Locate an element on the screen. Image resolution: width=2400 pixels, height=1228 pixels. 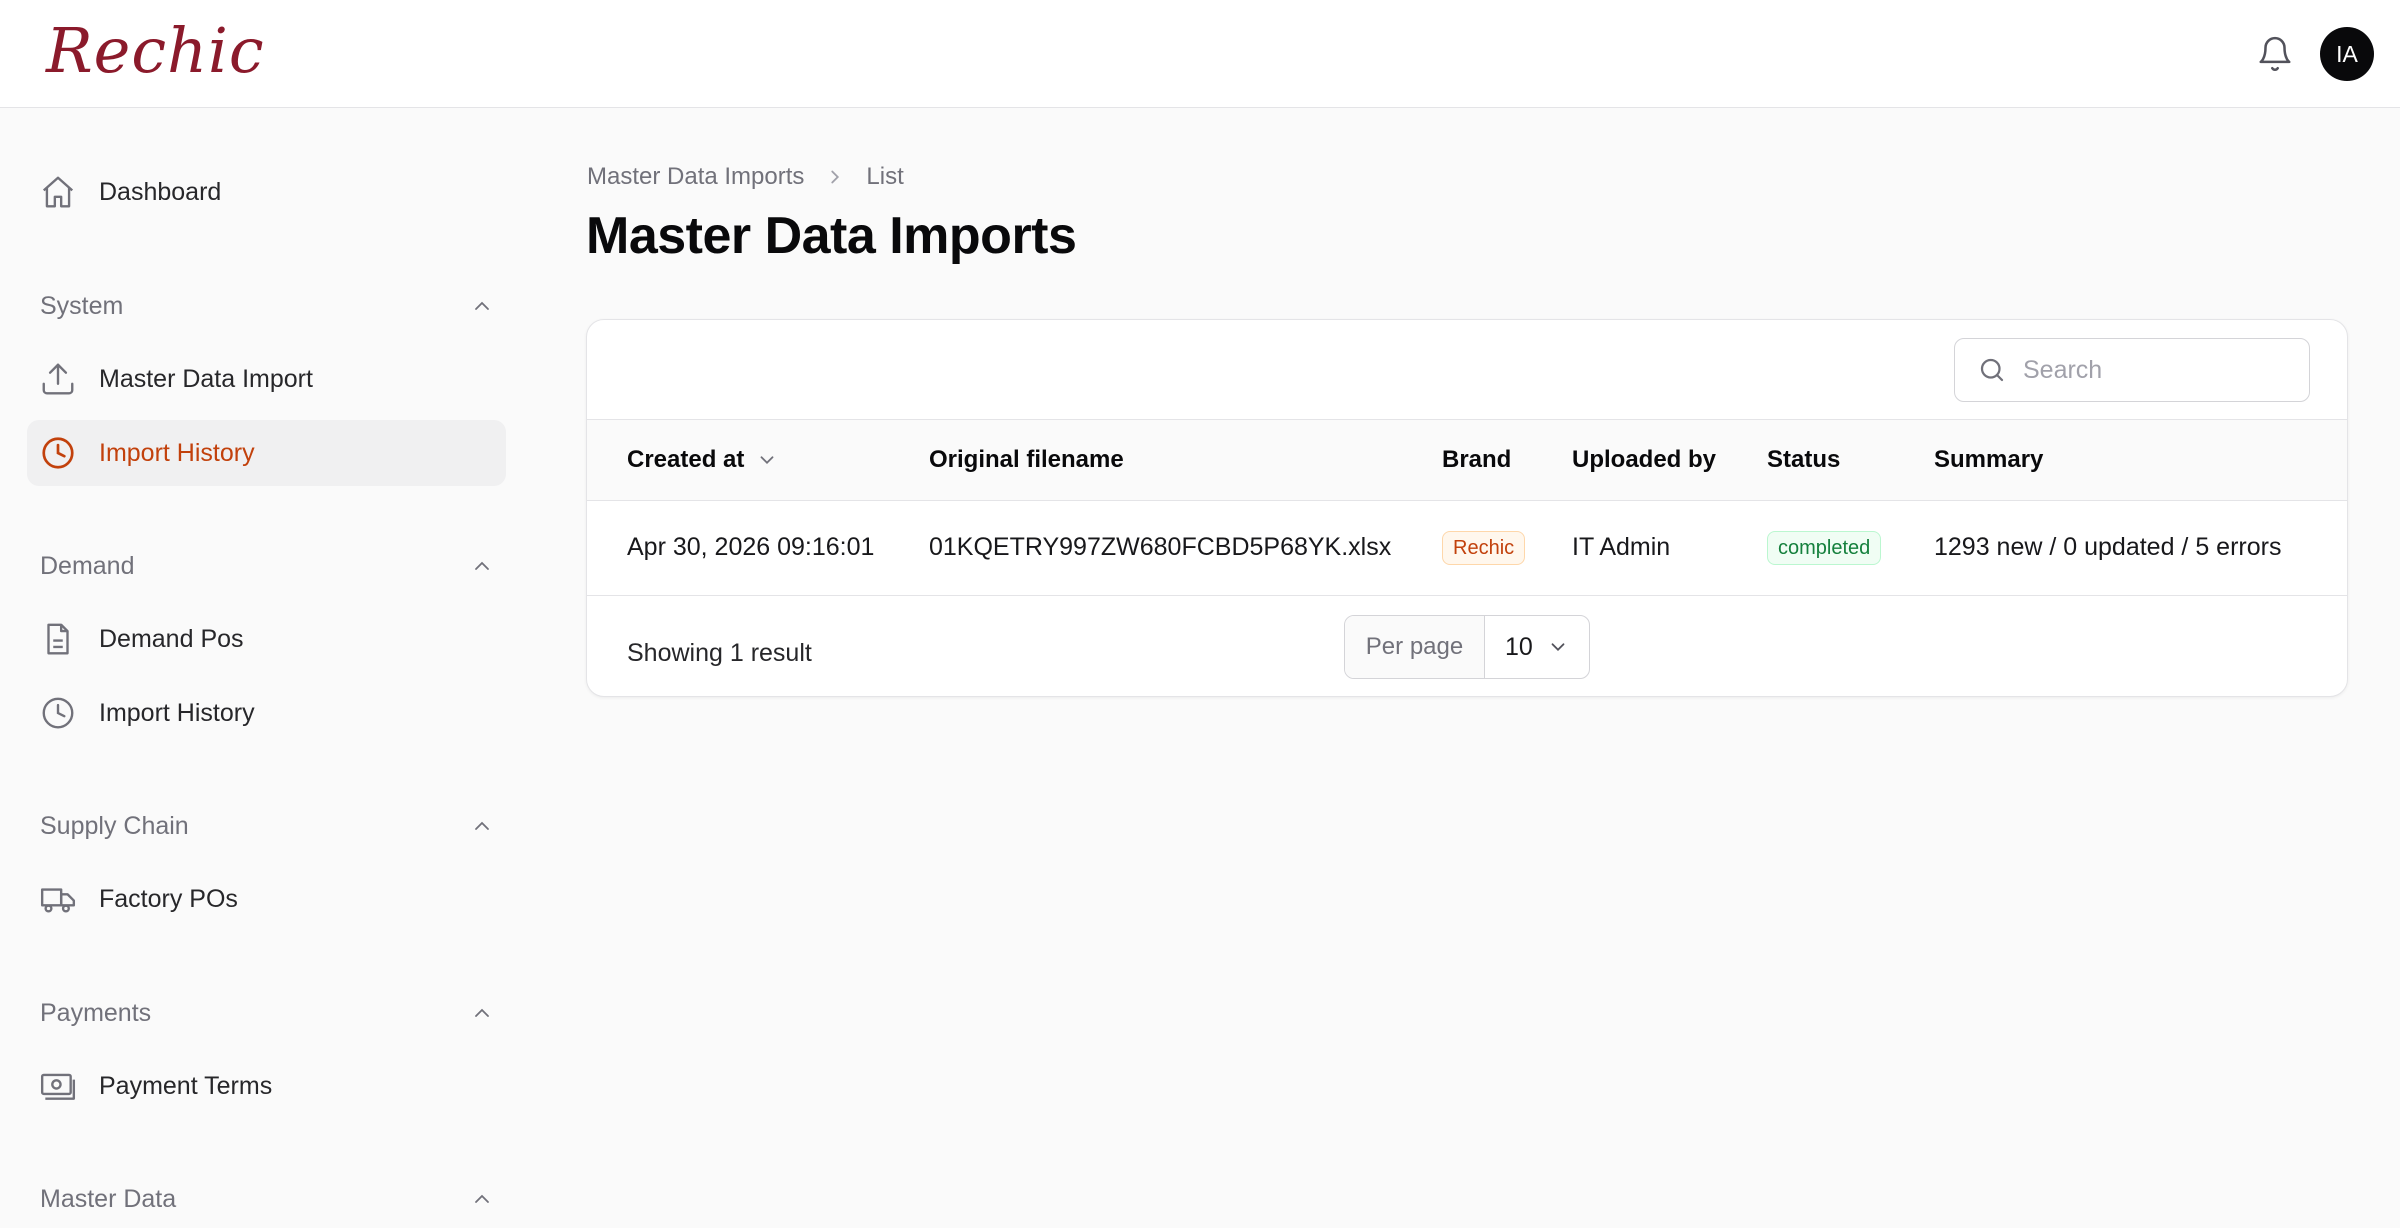
column-header-status: Status is located at coordinates (1804, 459).